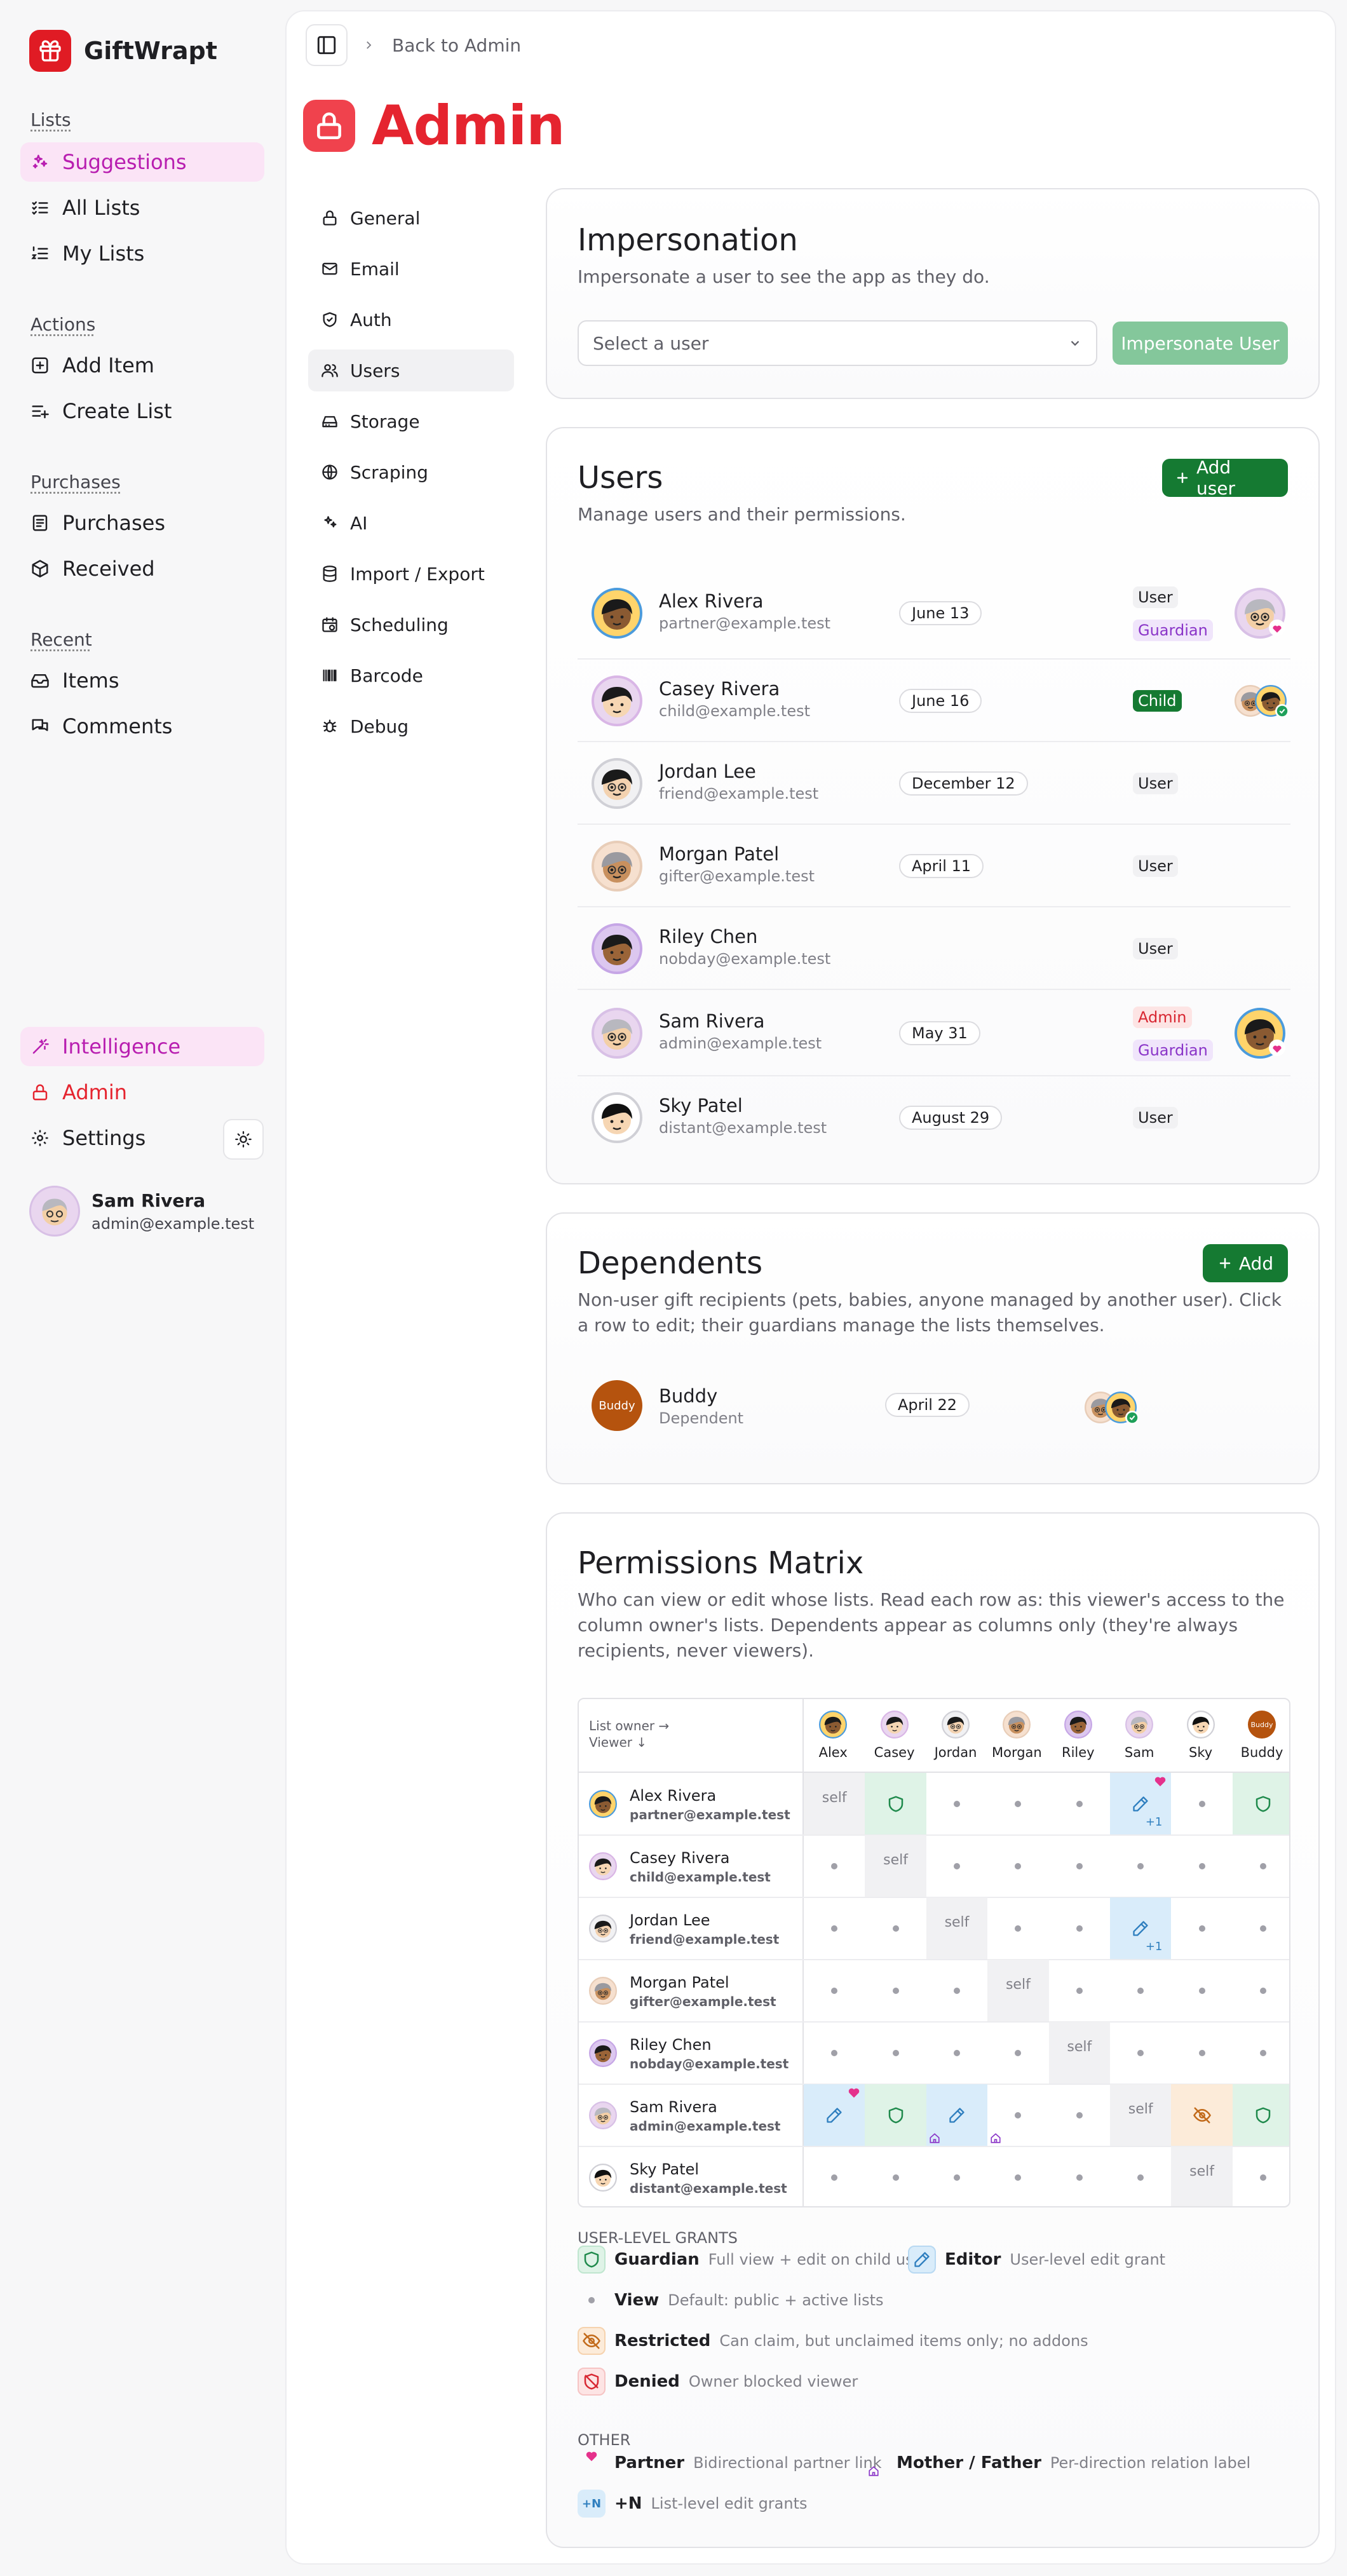 This screenshot has height=2576, width=1347. What do you see at coordinates (833, 1752) in the screenshot?
I see `matrix-col-label: Alex` at bounding box center [833, 1752].